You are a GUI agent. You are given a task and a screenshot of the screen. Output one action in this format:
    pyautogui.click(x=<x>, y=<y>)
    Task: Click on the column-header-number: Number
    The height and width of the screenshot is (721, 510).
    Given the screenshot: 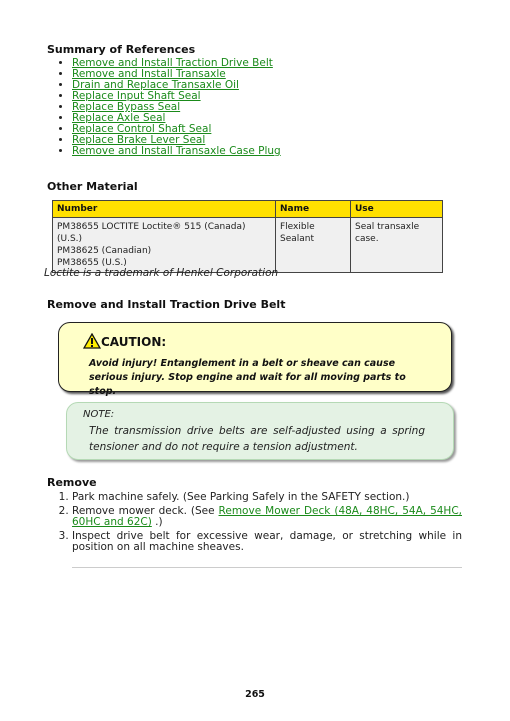 What is the action you would take?
    pyautogui.click(x=164, y=209)
    